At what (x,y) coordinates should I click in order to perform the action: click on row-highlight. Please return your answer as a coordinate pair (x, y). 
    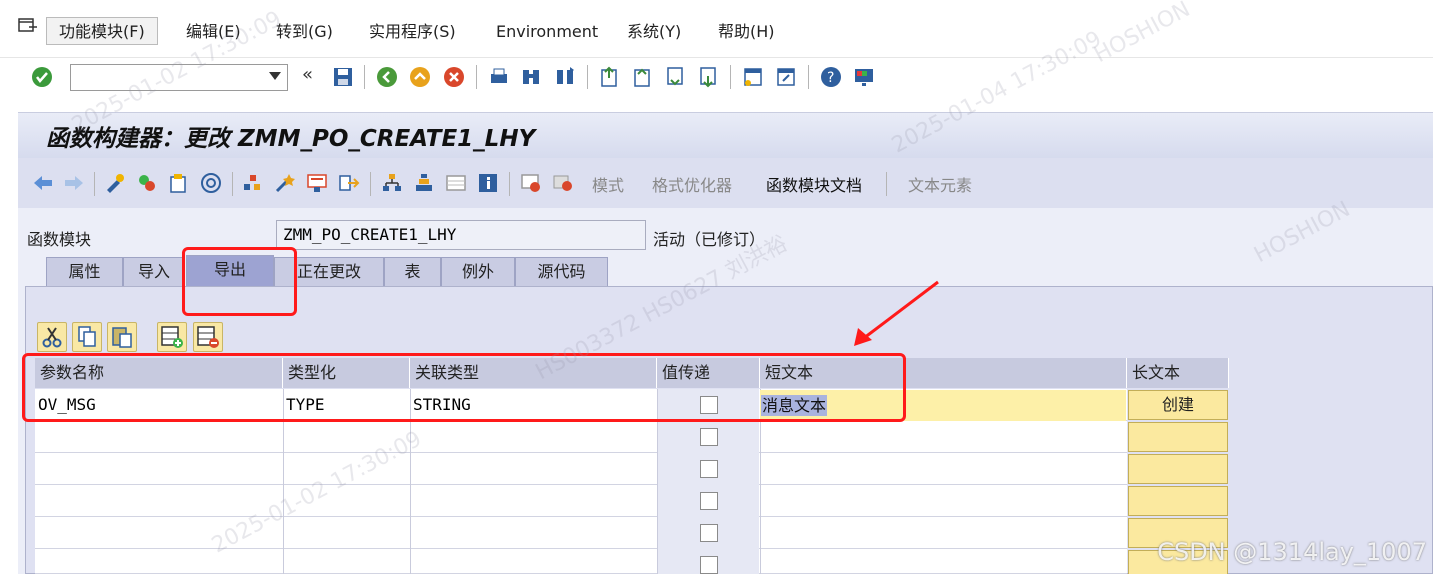
    Looking at the image, I should click on (464, 387).